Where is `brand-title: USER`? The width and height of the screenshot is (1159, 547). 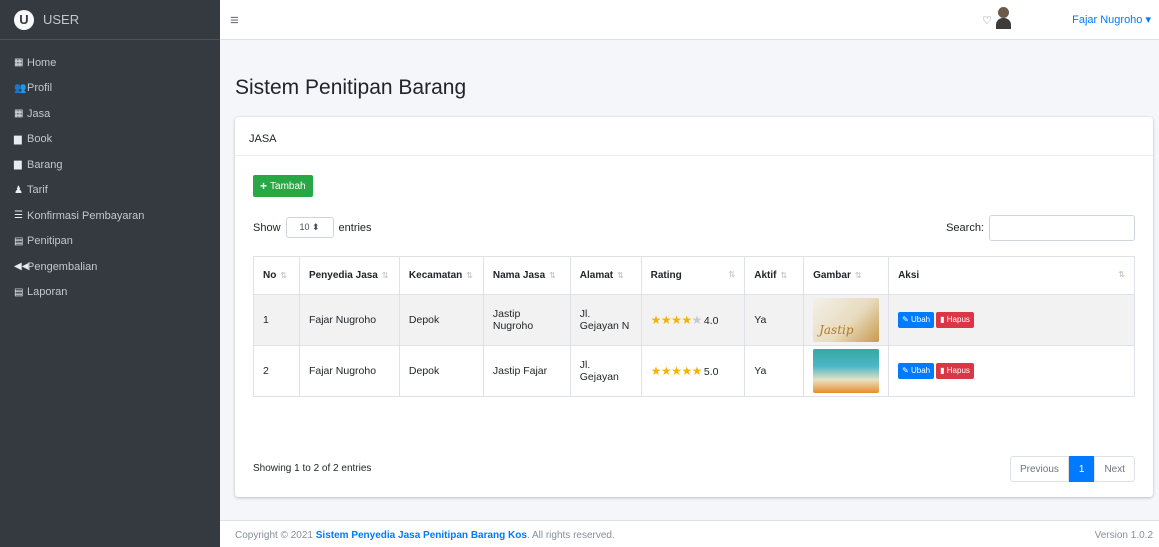 brand-title: USER is located at coordinates (61, 19).